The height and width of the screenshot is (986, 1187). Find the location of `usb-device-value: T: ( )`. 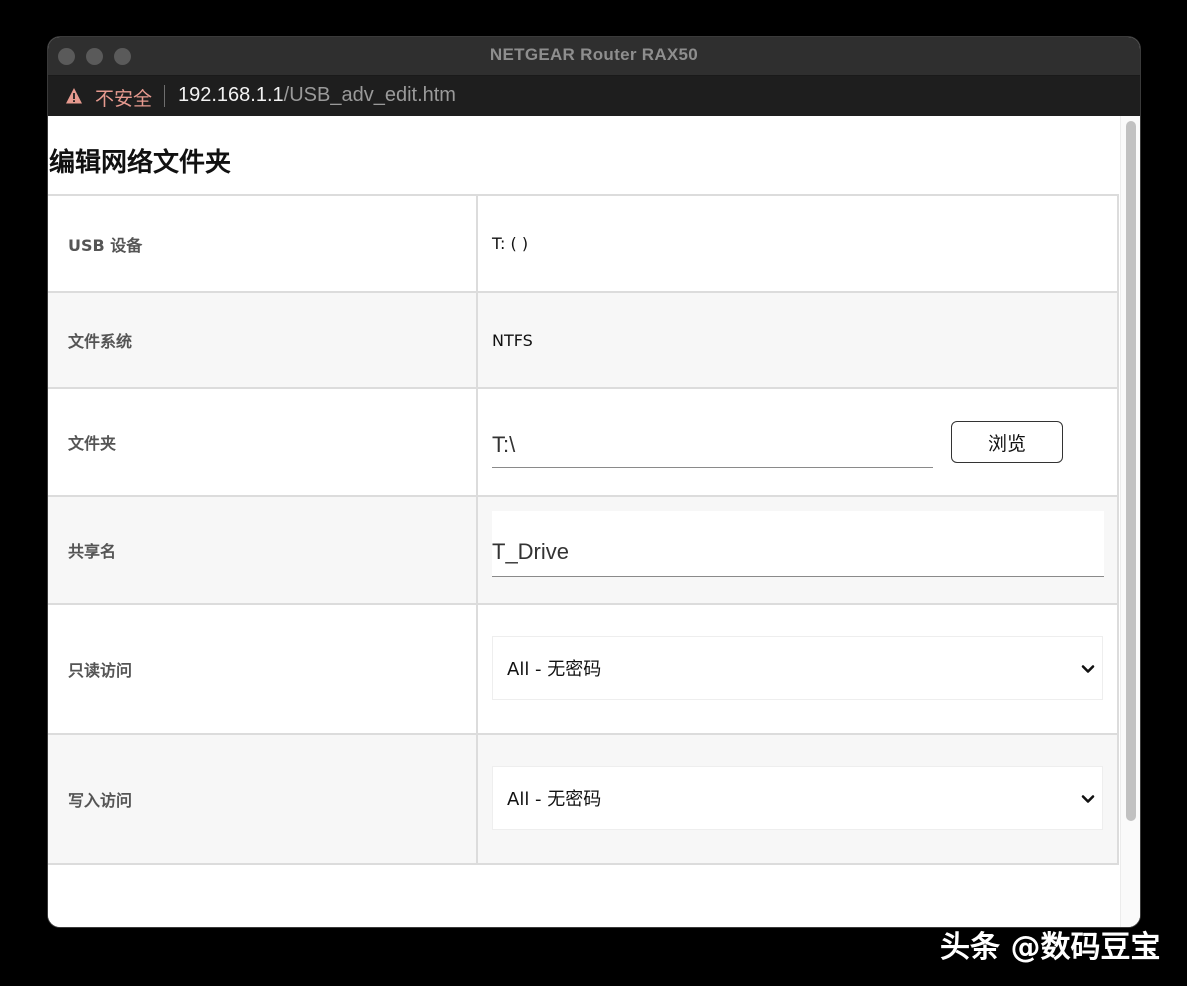

usb-device-value: T: ( ) is located at coordinates (510, 243).